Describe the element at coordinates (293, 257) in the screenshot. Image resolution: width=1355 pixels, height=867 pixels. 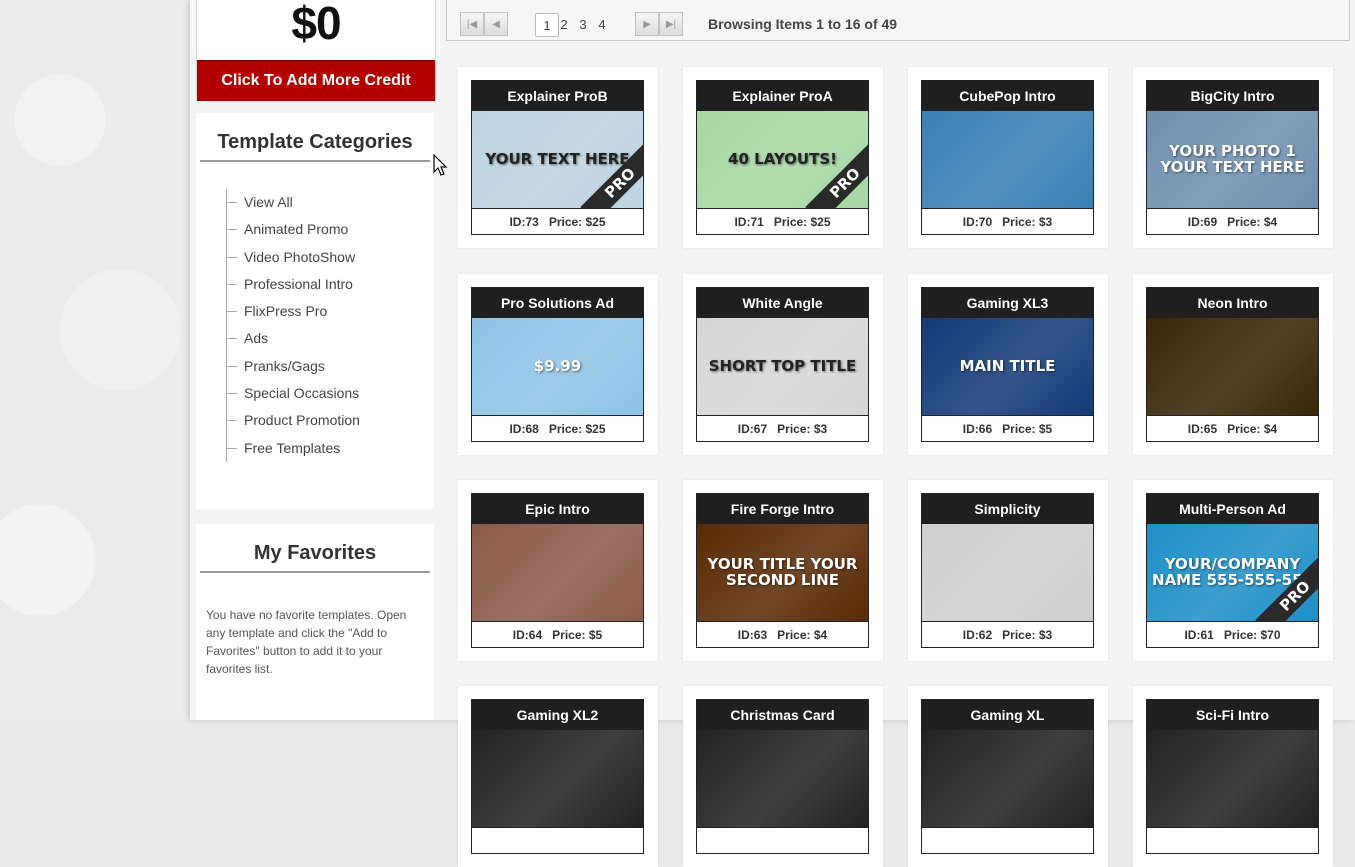
I see `category-item: Video PhotoShow` at that location.